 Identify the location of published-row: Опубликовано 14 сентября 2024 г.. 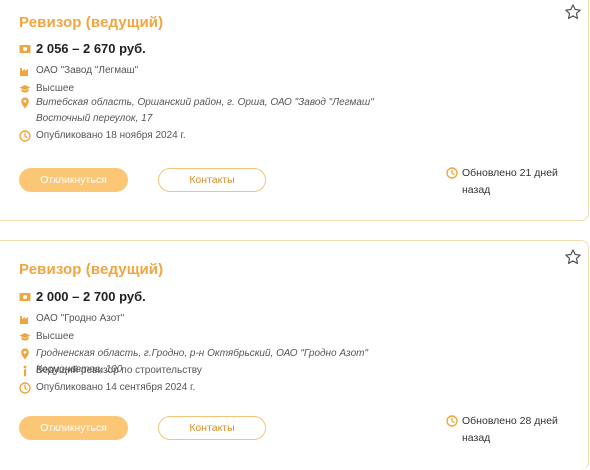
(107, 389).